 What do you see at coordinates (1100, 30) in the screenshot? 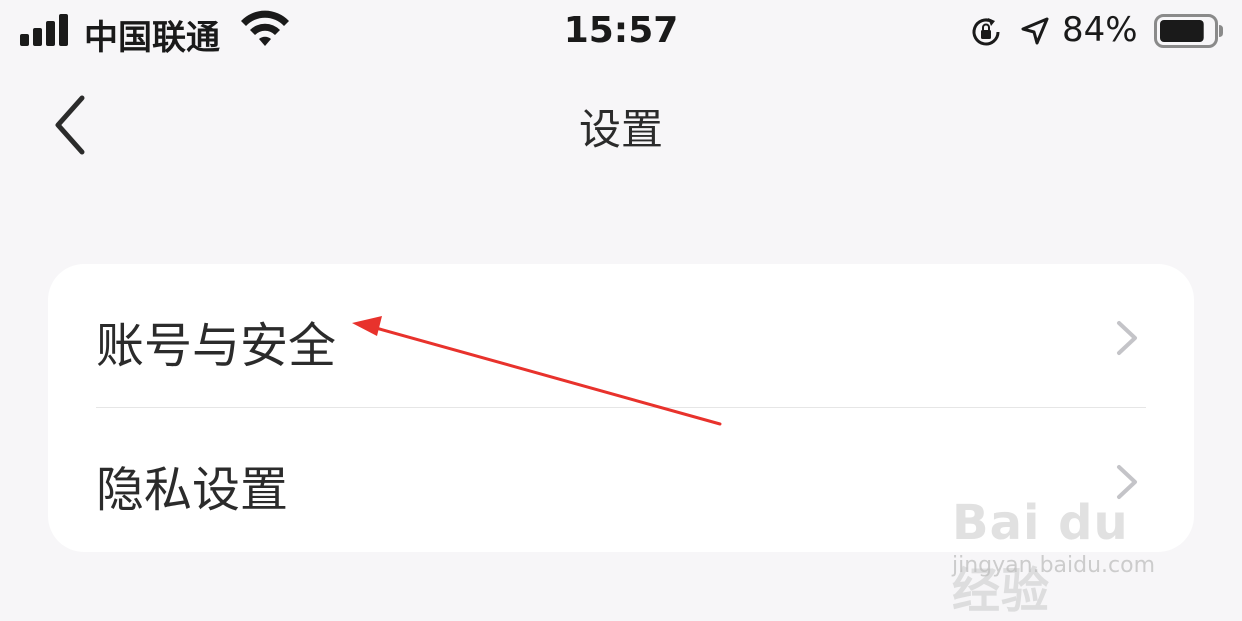
I see `battery-percent: 84%` at bounding box center [1100, 30].